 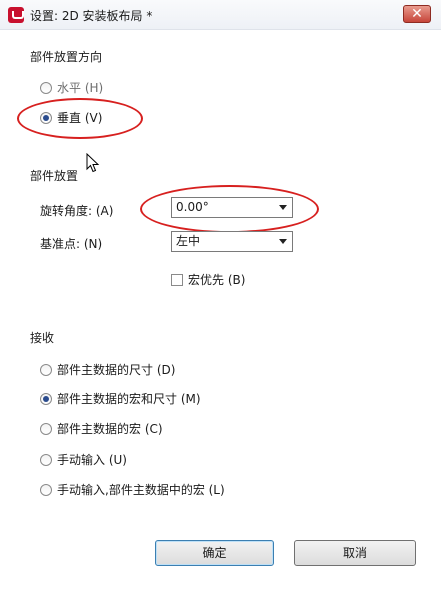 I want to click on cancel-button: 取消, so click(x=355, y=553).